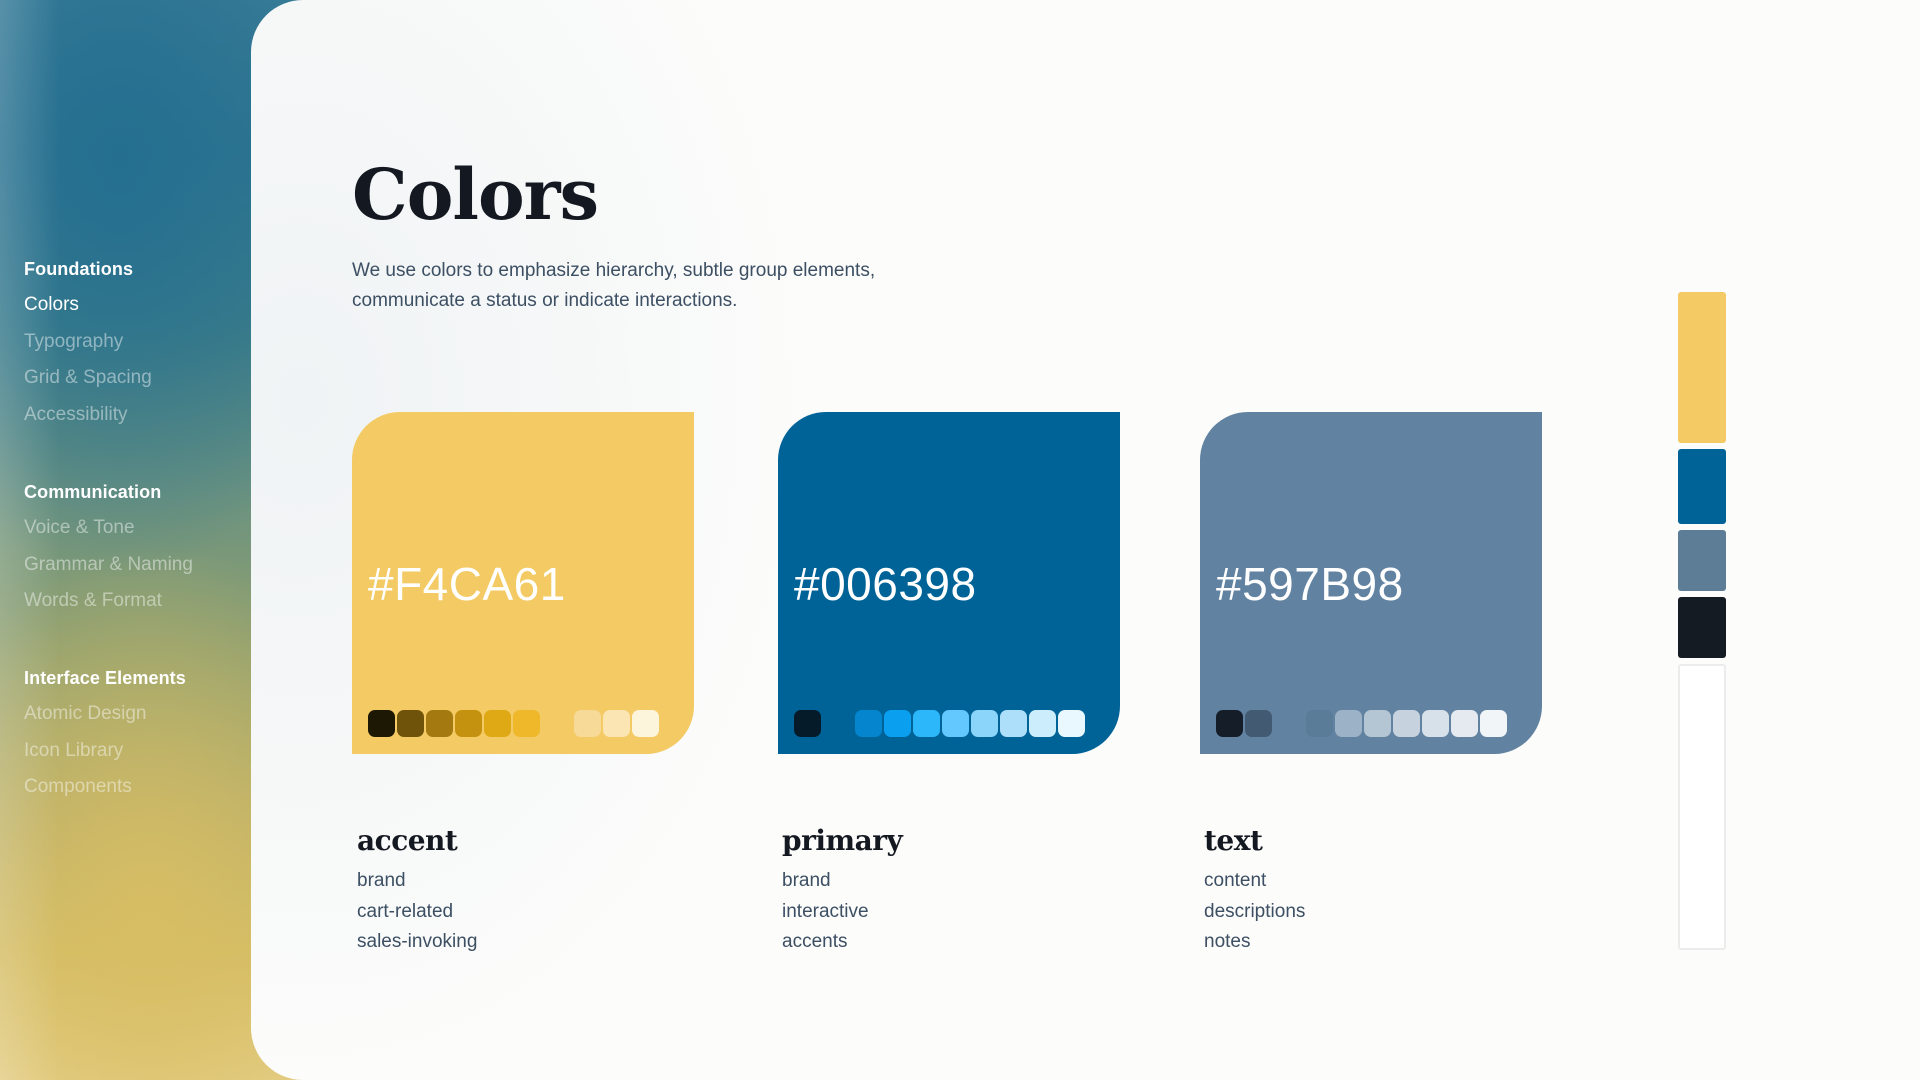 The width and height of the screenshot is (1920, 1080). Describe the element at coordinates (1255, 911) in the screenshot. I see `palette-tag: descriptions` at that location.